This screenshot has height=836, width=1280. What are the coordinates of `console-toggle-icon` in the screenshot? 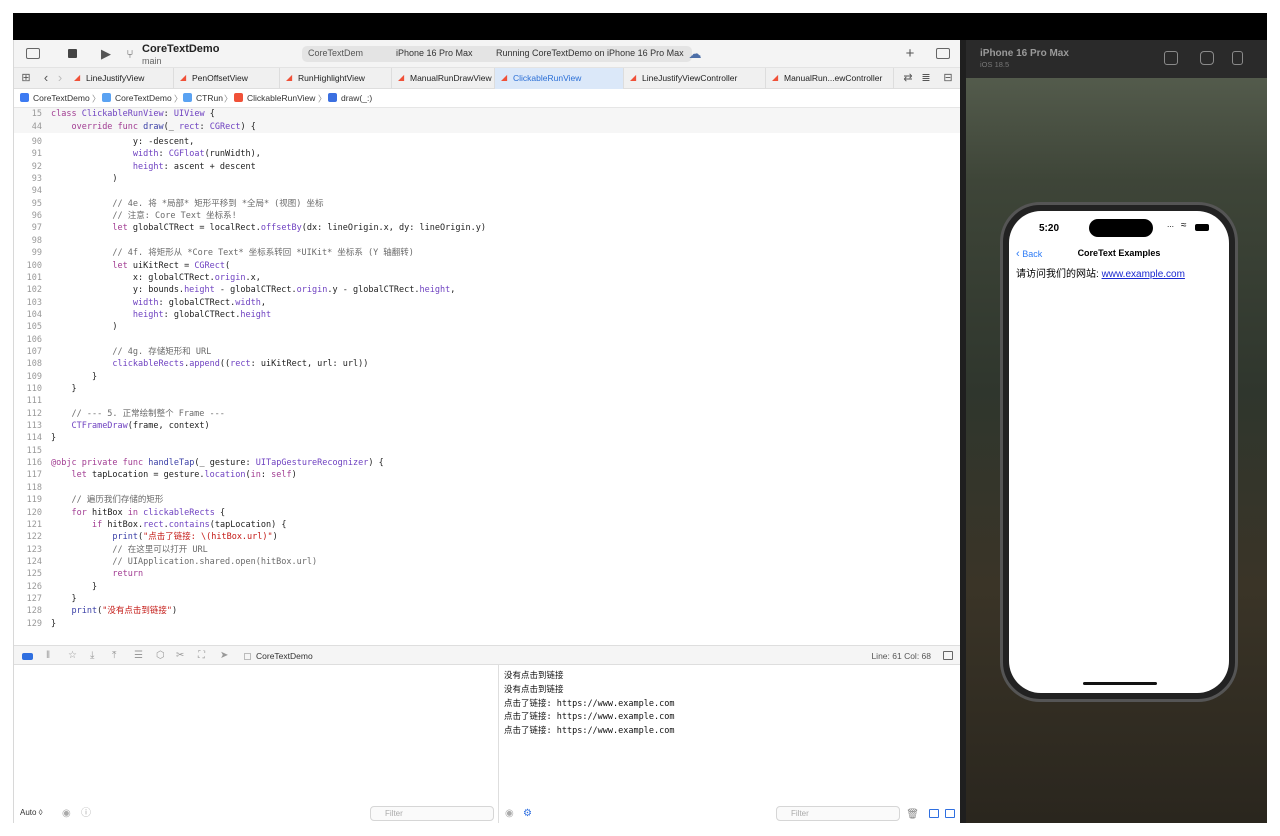 It's located at (27, 656).